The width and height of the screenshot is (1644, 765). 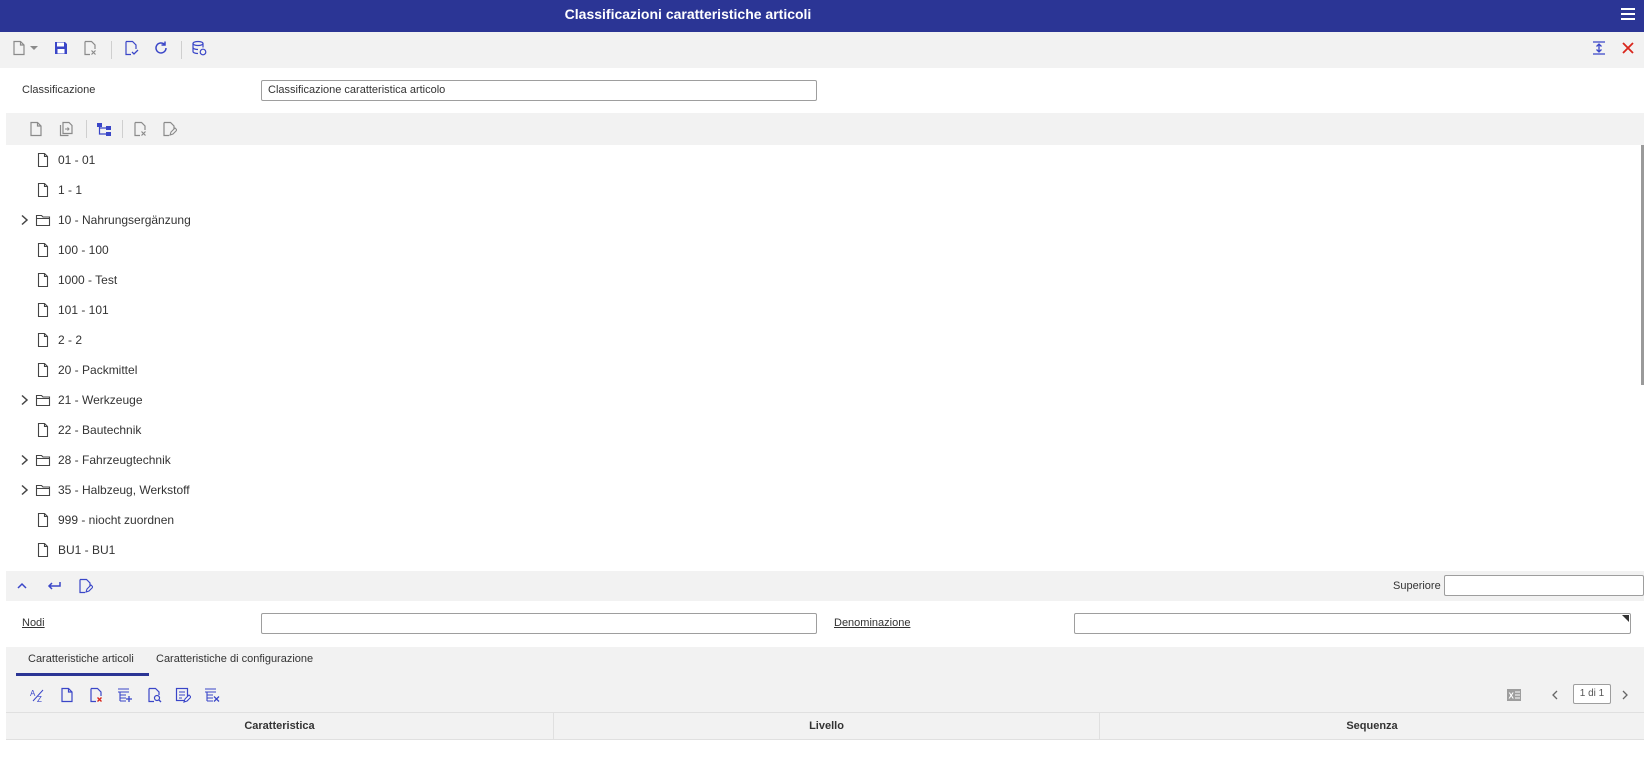 I want to click on tree-item: 10 - Nahrungsergänzung, so click(x=816, y=220).